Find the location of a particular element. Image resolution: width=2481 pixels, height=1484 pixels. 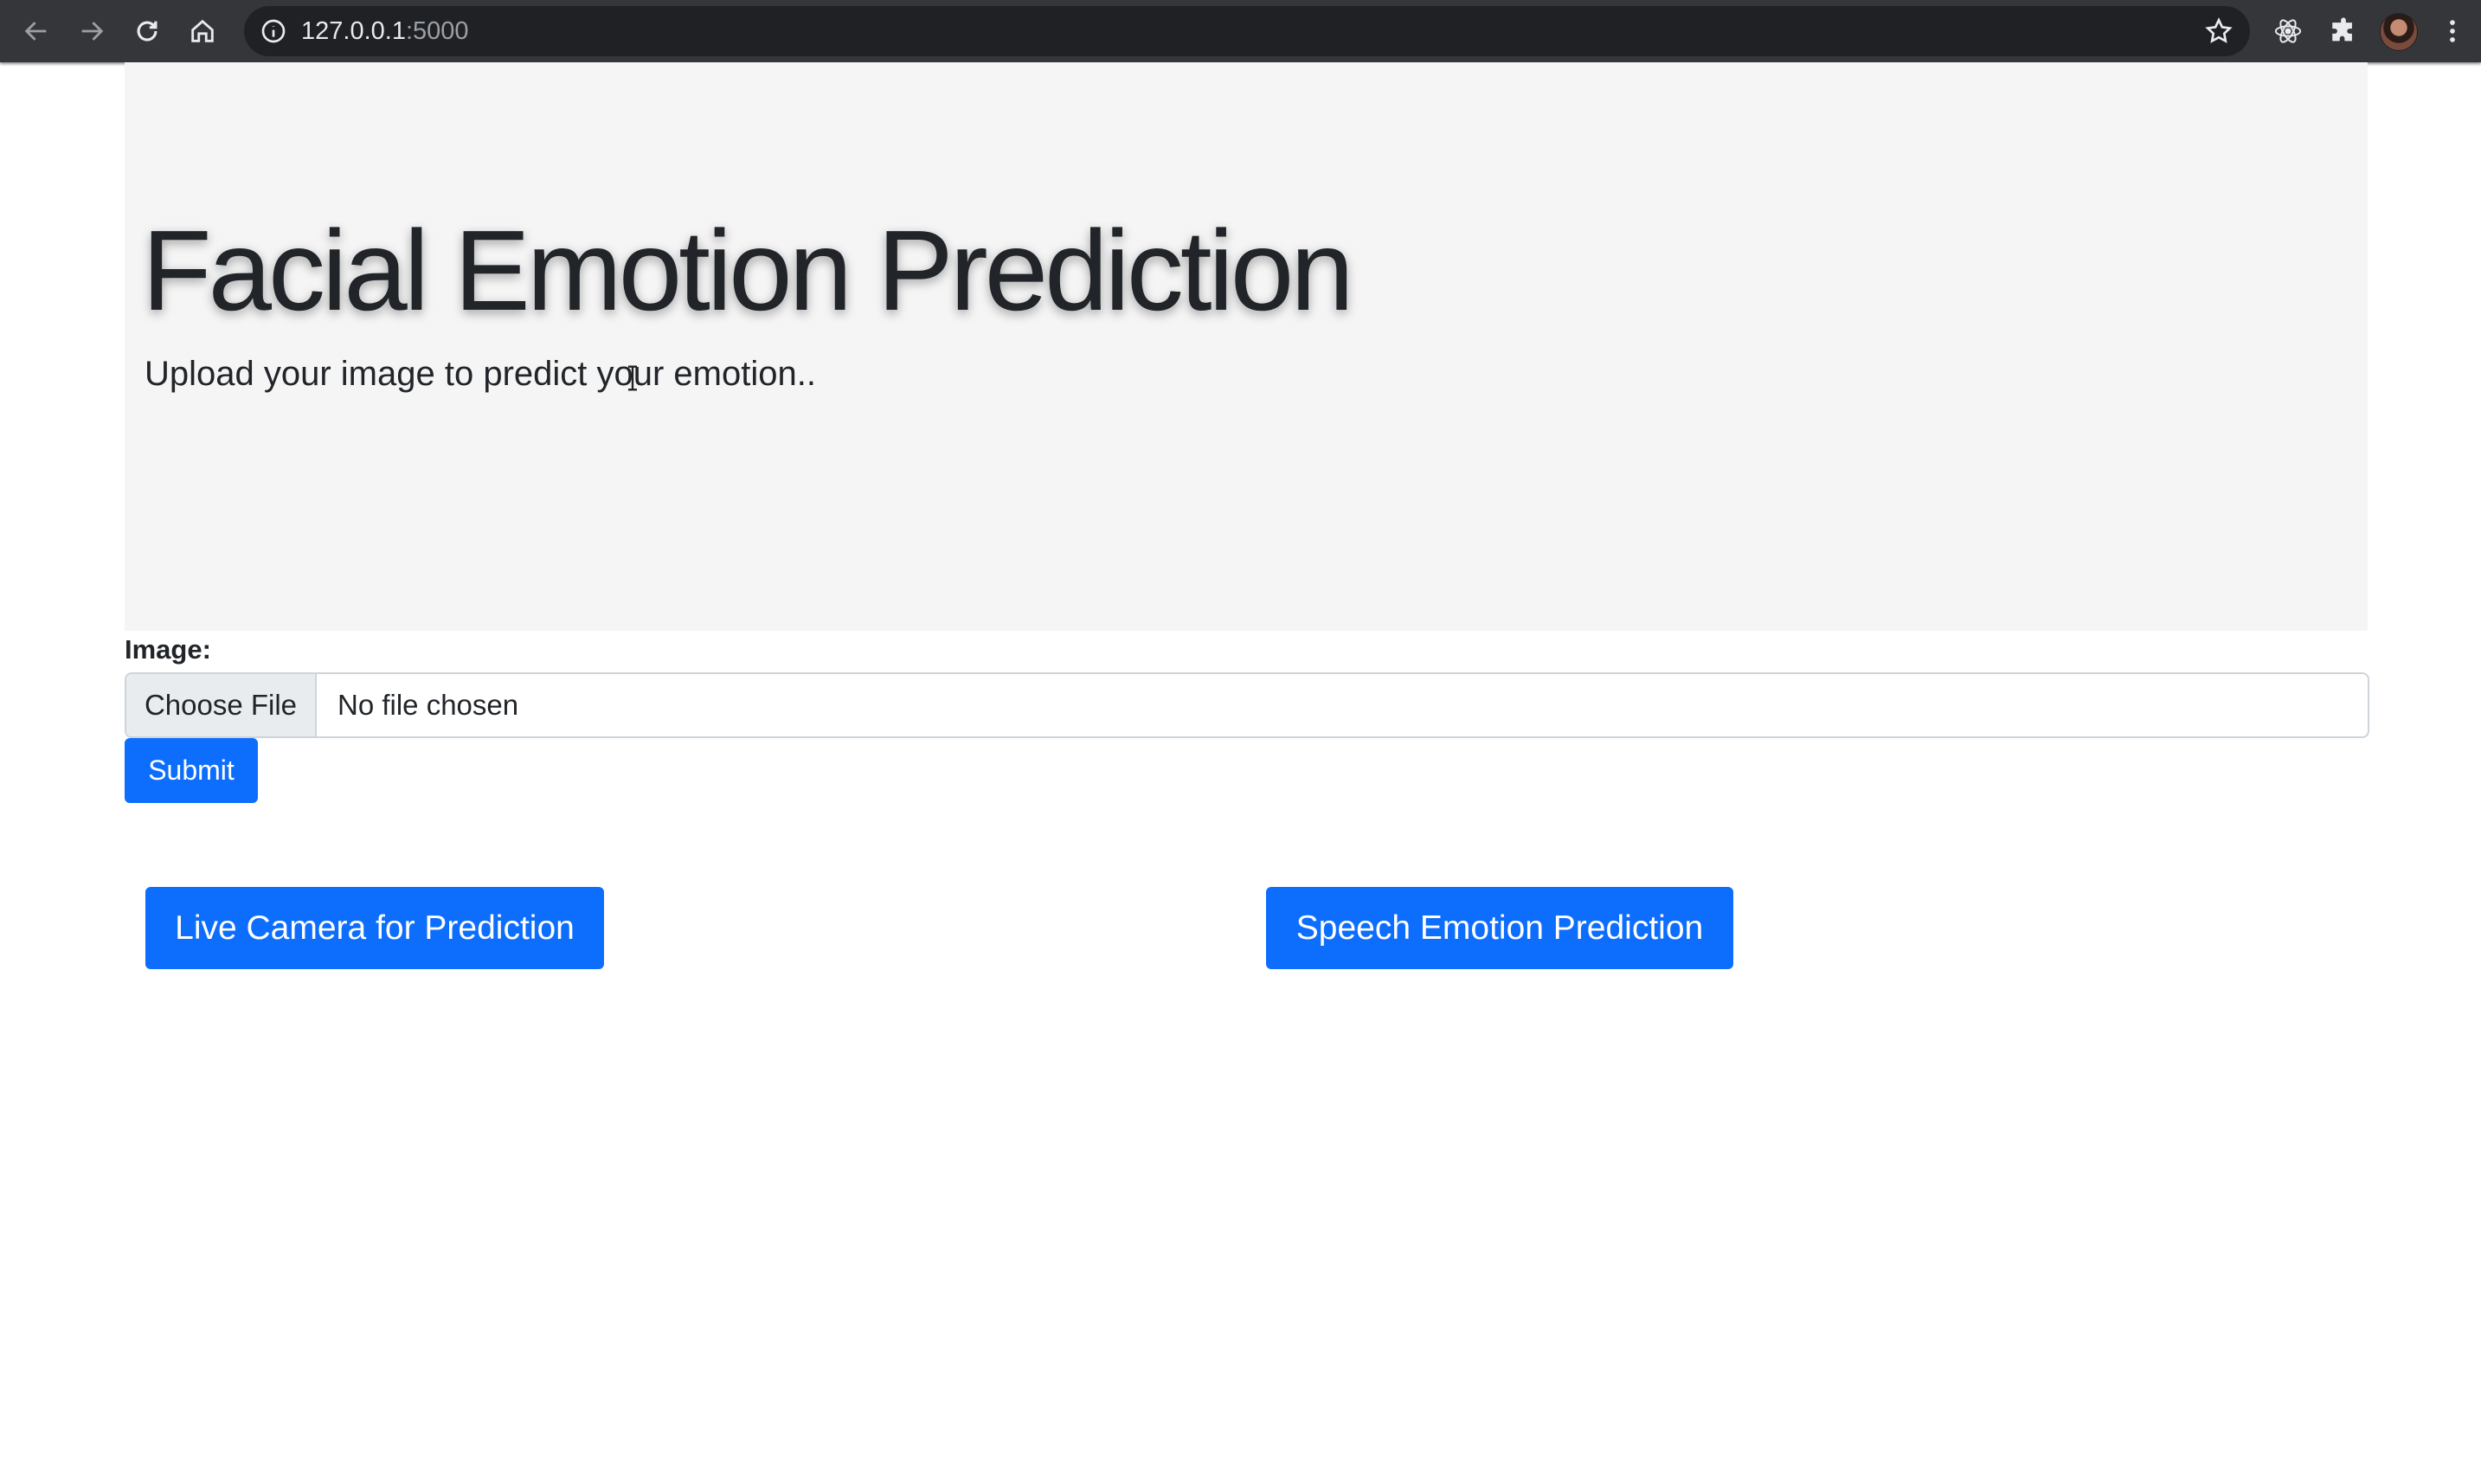

browser-toolbar: 127.0.0.1:5000 is located at coordinates (1241, 31).